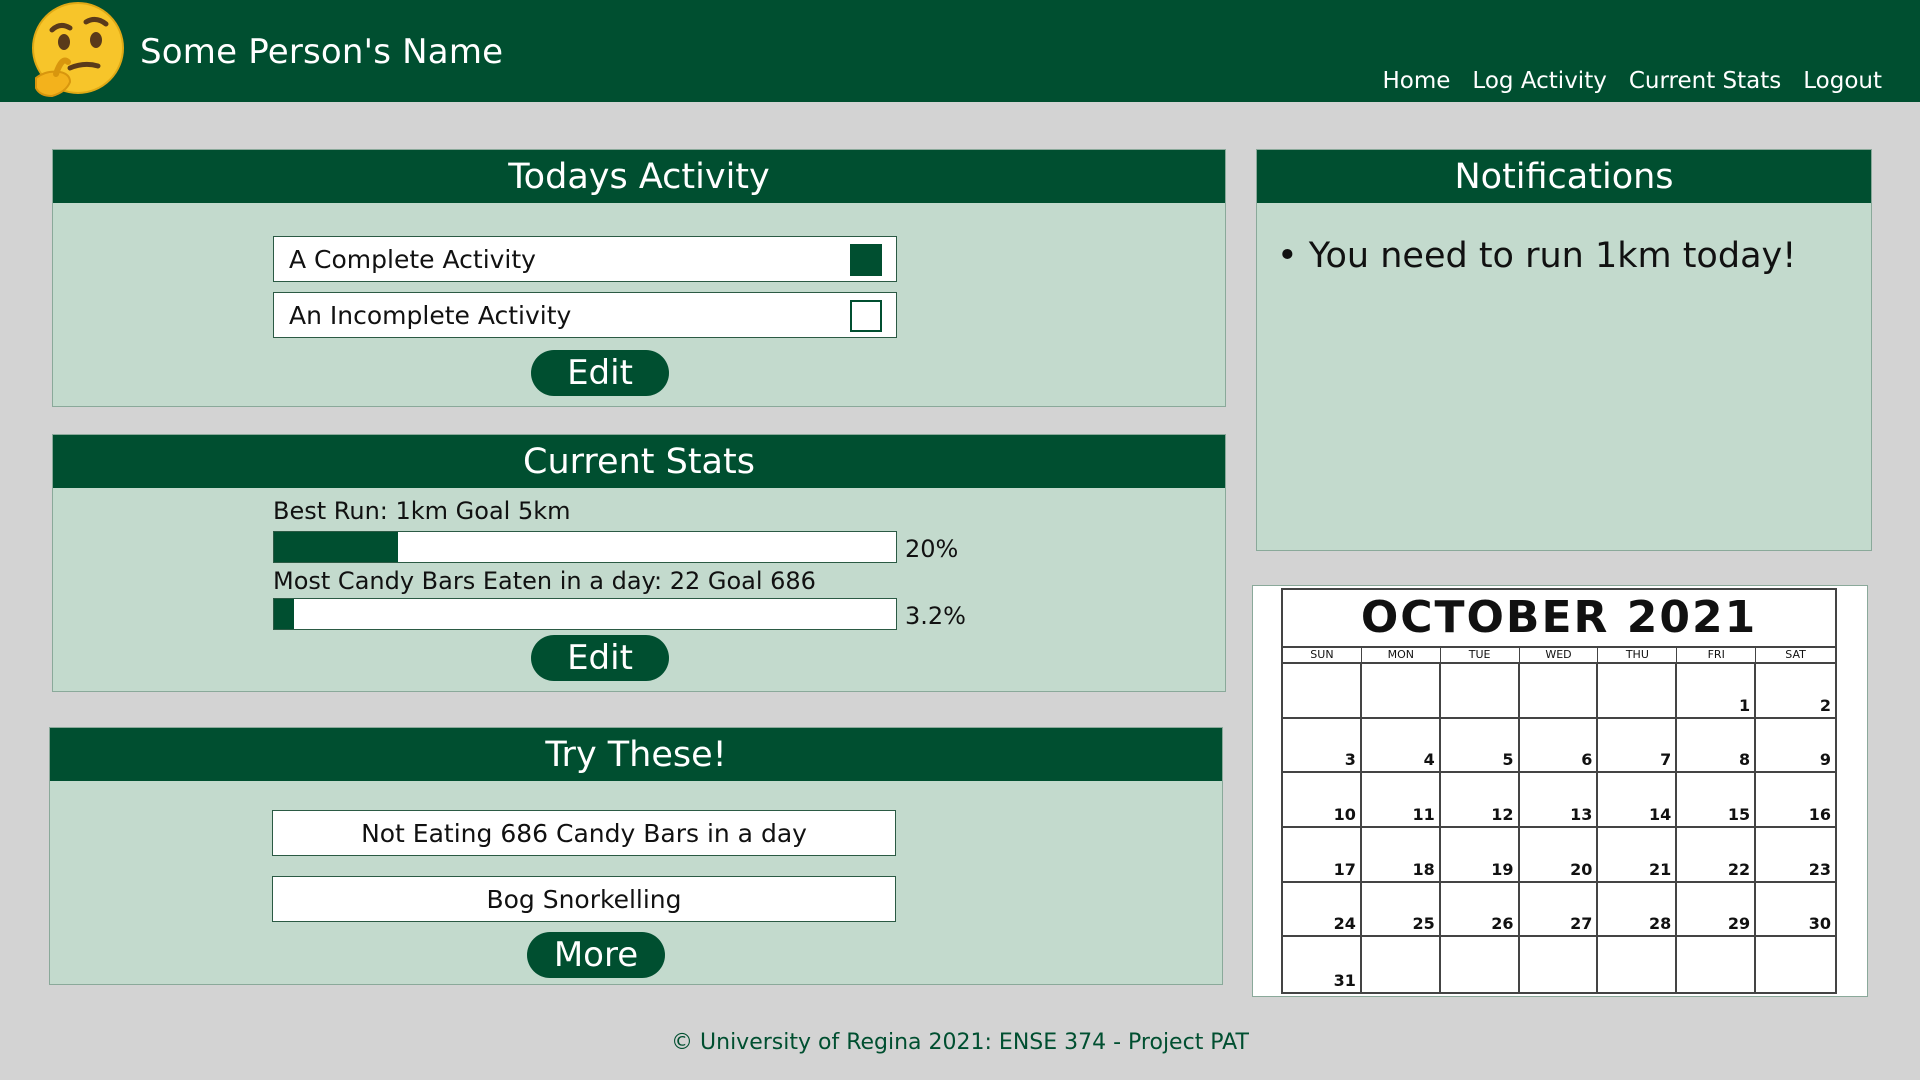 The image size is (1920, 1080). What do you see at coordinates (412, 259) in the screenshot?
I see `activity-label: A Complete Activity` at bounding box center [412, 259].